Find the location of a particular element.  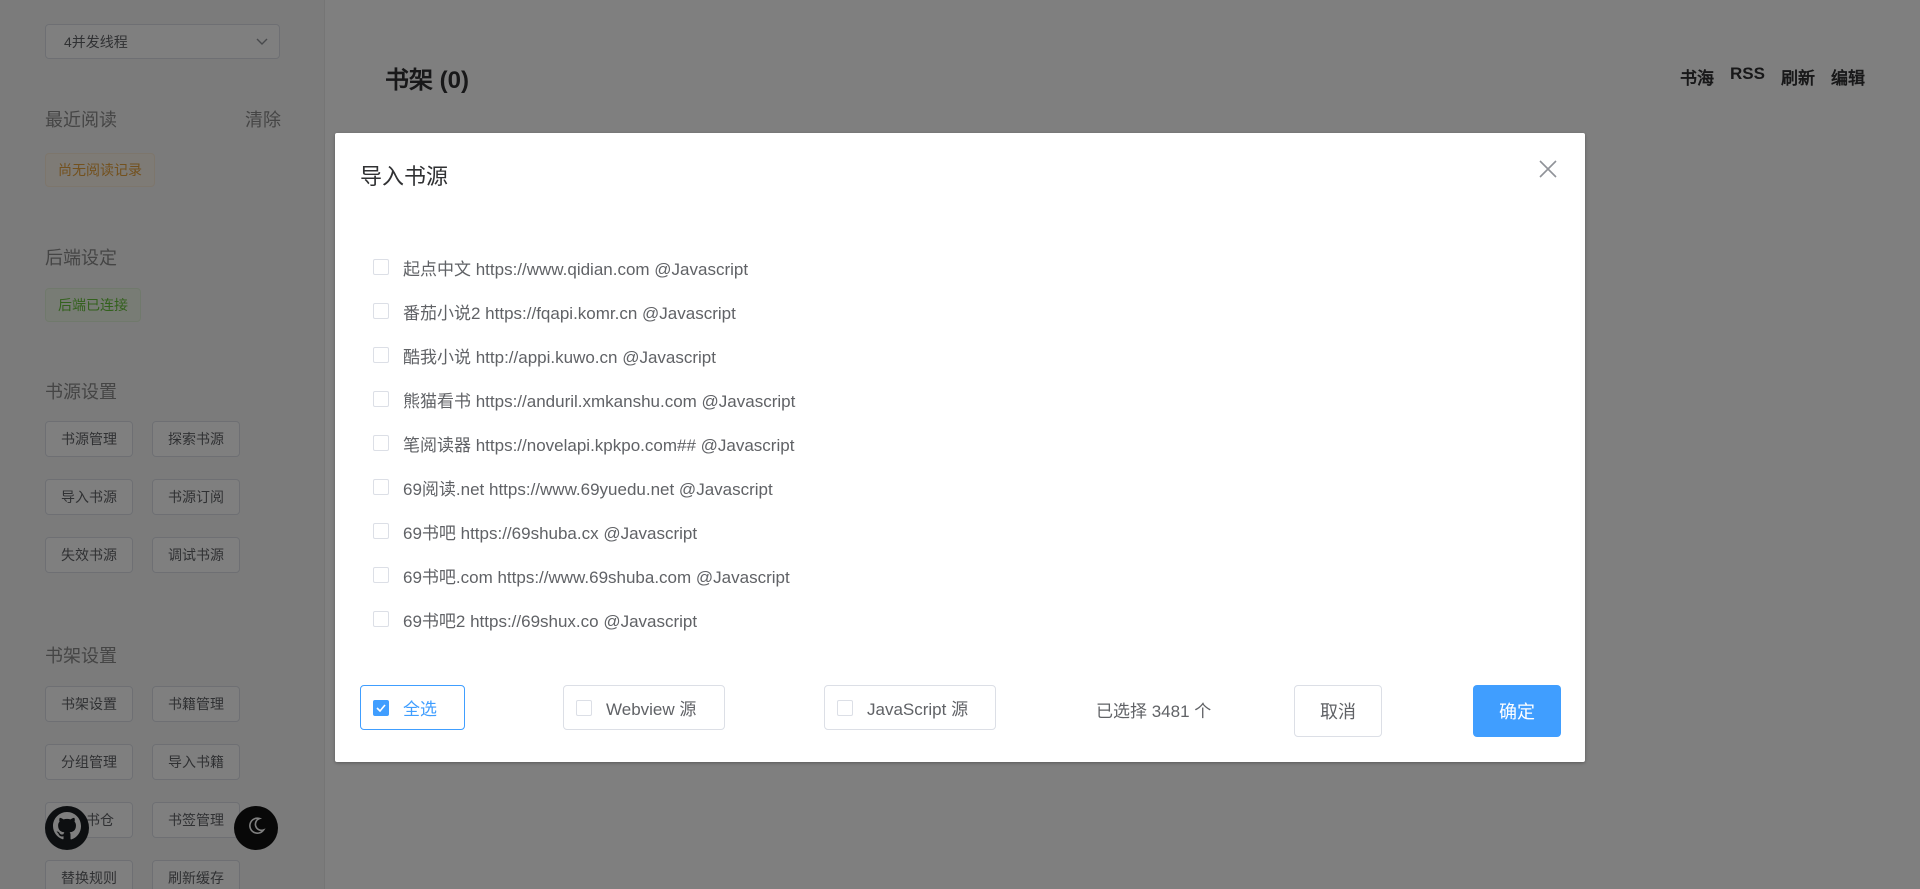

source-item: 酷我小说 http://appi.kuwo.cn @Javascript is located at coordinates (584, 355).